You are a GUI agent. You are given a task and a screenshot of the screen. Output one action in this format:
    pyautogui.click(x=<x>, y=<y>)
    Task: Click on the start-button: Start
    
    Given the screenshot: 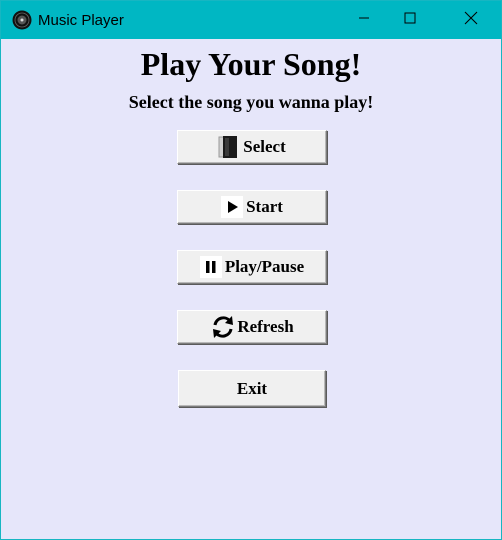 What is the action you would take?
    pyautogui.click(x=252, y=207)
    